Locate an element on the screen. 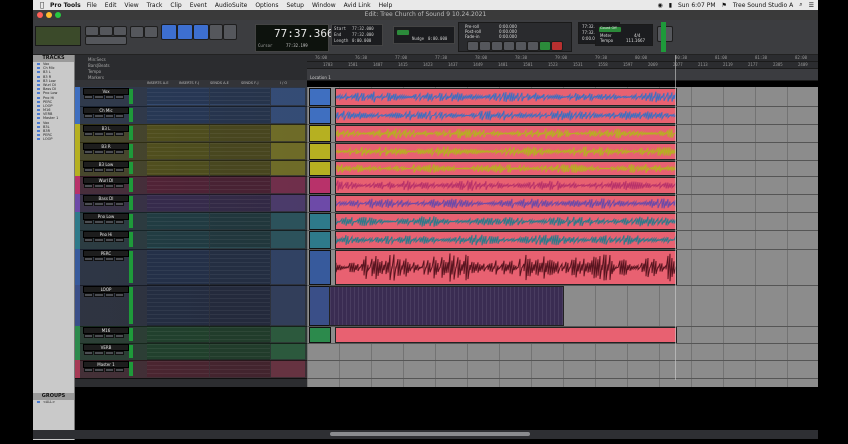  fast-forward-button is located at coordinates (521, 46).